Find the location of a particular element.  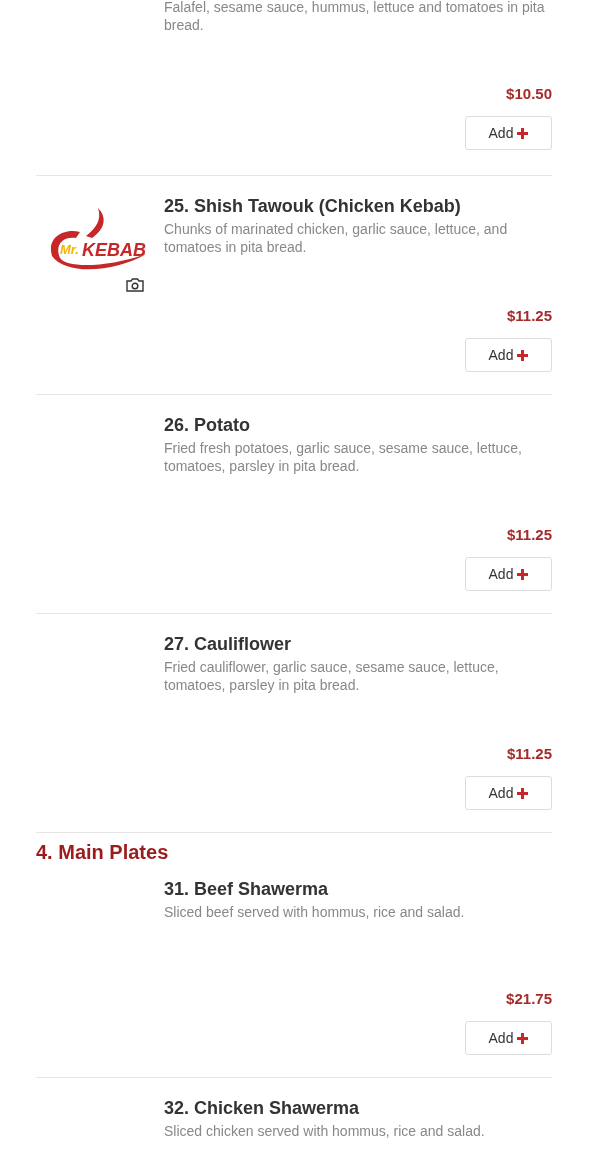

item-description: Fried cauliflower, garlic sauce, sesame sauce, lettuce, tomatoes, parsley in pita bread. is located at coordinates (332, 676).